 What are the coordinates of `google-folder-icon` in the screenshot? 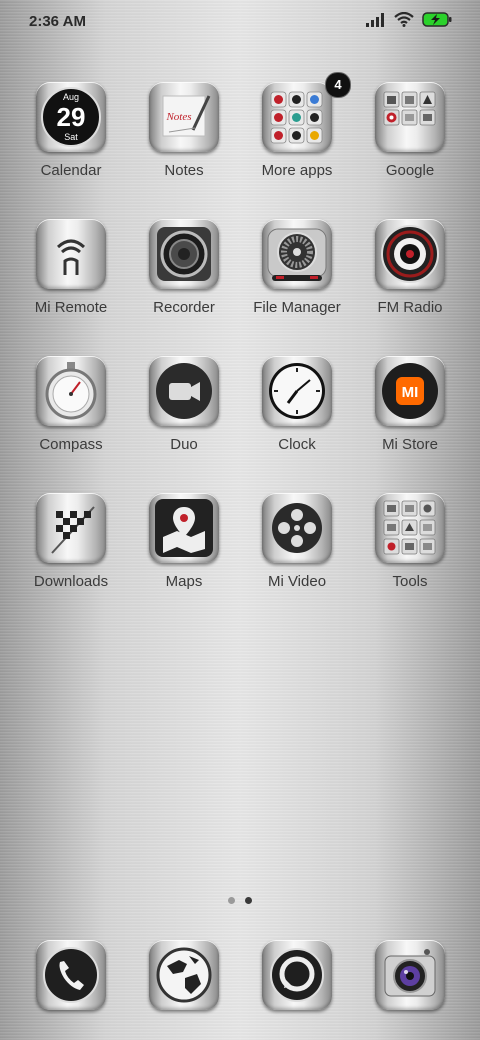 It's located at (410, 117).